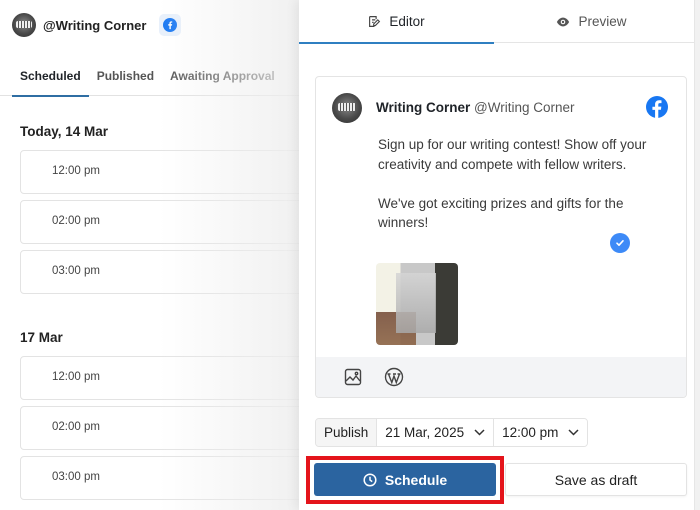  What do you see at coordinates (530, 432) in the screenshot?
I see `publish-time-value: 12:00 pm` at bounding box center [530, 432].